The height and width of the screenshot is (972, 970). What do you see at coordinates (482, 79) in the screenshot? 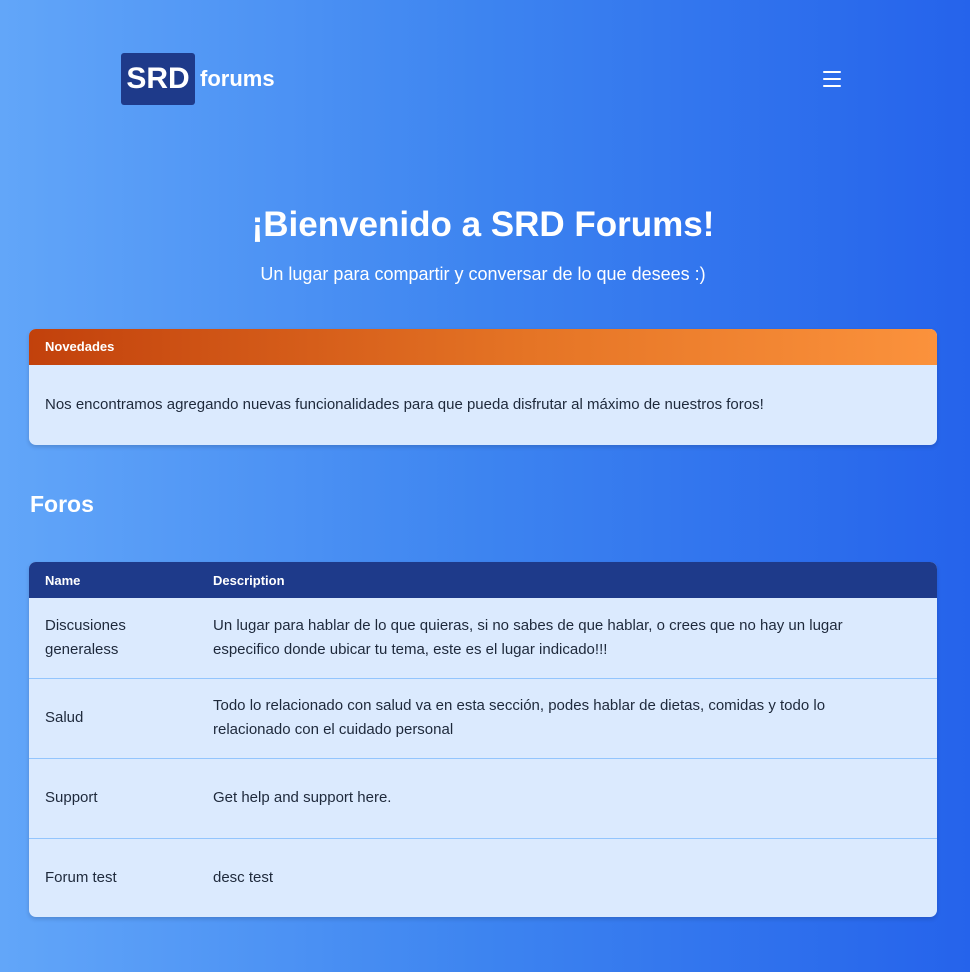
I see `navbar: SRD forums` at bounding box center [482, 79].